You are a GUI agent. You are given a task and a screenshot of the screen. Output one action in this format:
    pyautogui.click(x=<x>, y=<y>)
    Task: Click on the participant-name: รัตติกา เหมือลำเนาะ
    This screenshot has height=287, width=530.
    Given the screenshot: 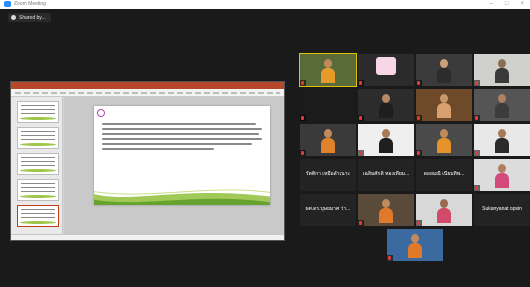 What is the action you would take?
    pyautogui.click(x=328, y=174)
    